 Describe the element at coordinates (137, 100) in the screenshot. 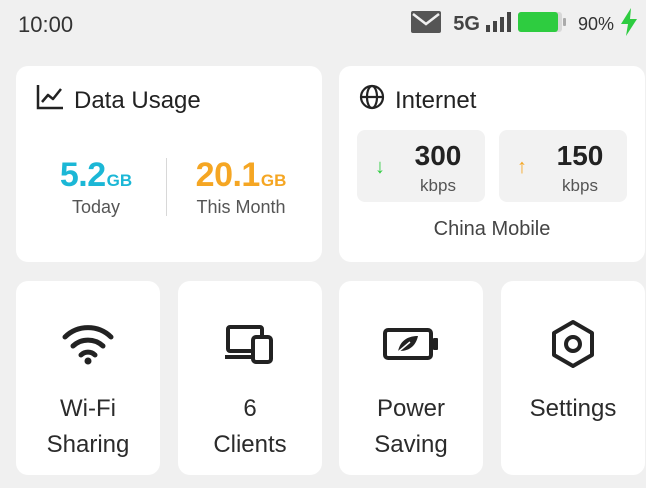

I see `data-usage-title: Data Usage` at that location.